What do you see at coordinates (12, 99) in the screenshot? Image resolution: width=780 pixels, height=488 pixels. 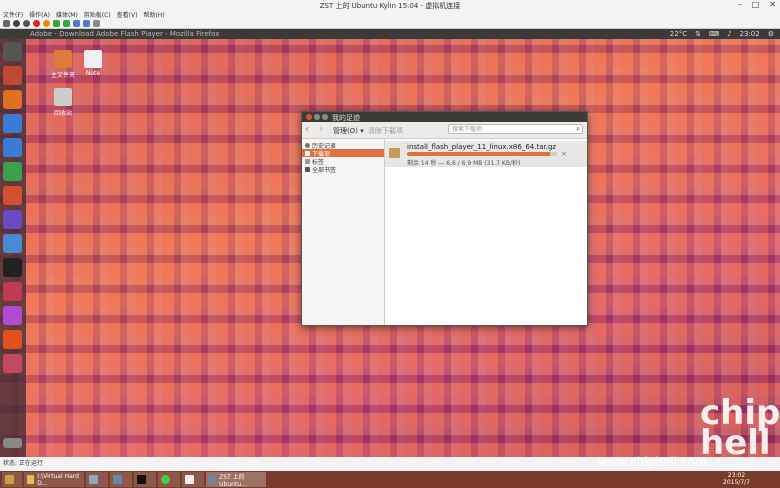 I see `firefox-icon` at bounding box center [12, 99].